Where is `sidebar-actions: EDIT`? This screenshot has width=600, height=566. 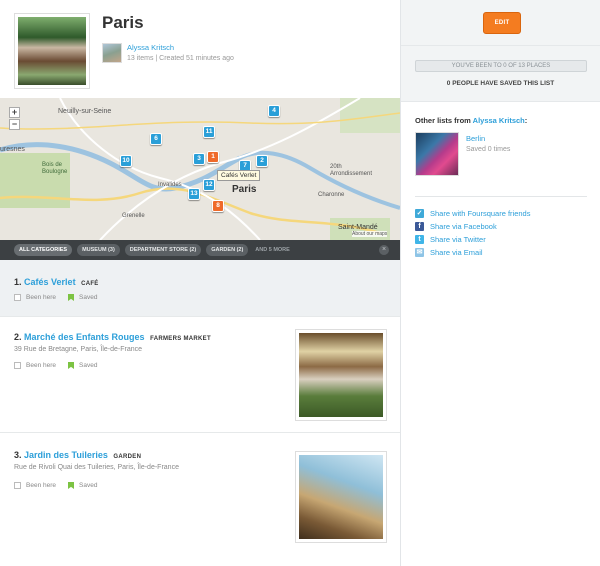
sidebar-actions: EDIT is located at coordinates (500, 23).